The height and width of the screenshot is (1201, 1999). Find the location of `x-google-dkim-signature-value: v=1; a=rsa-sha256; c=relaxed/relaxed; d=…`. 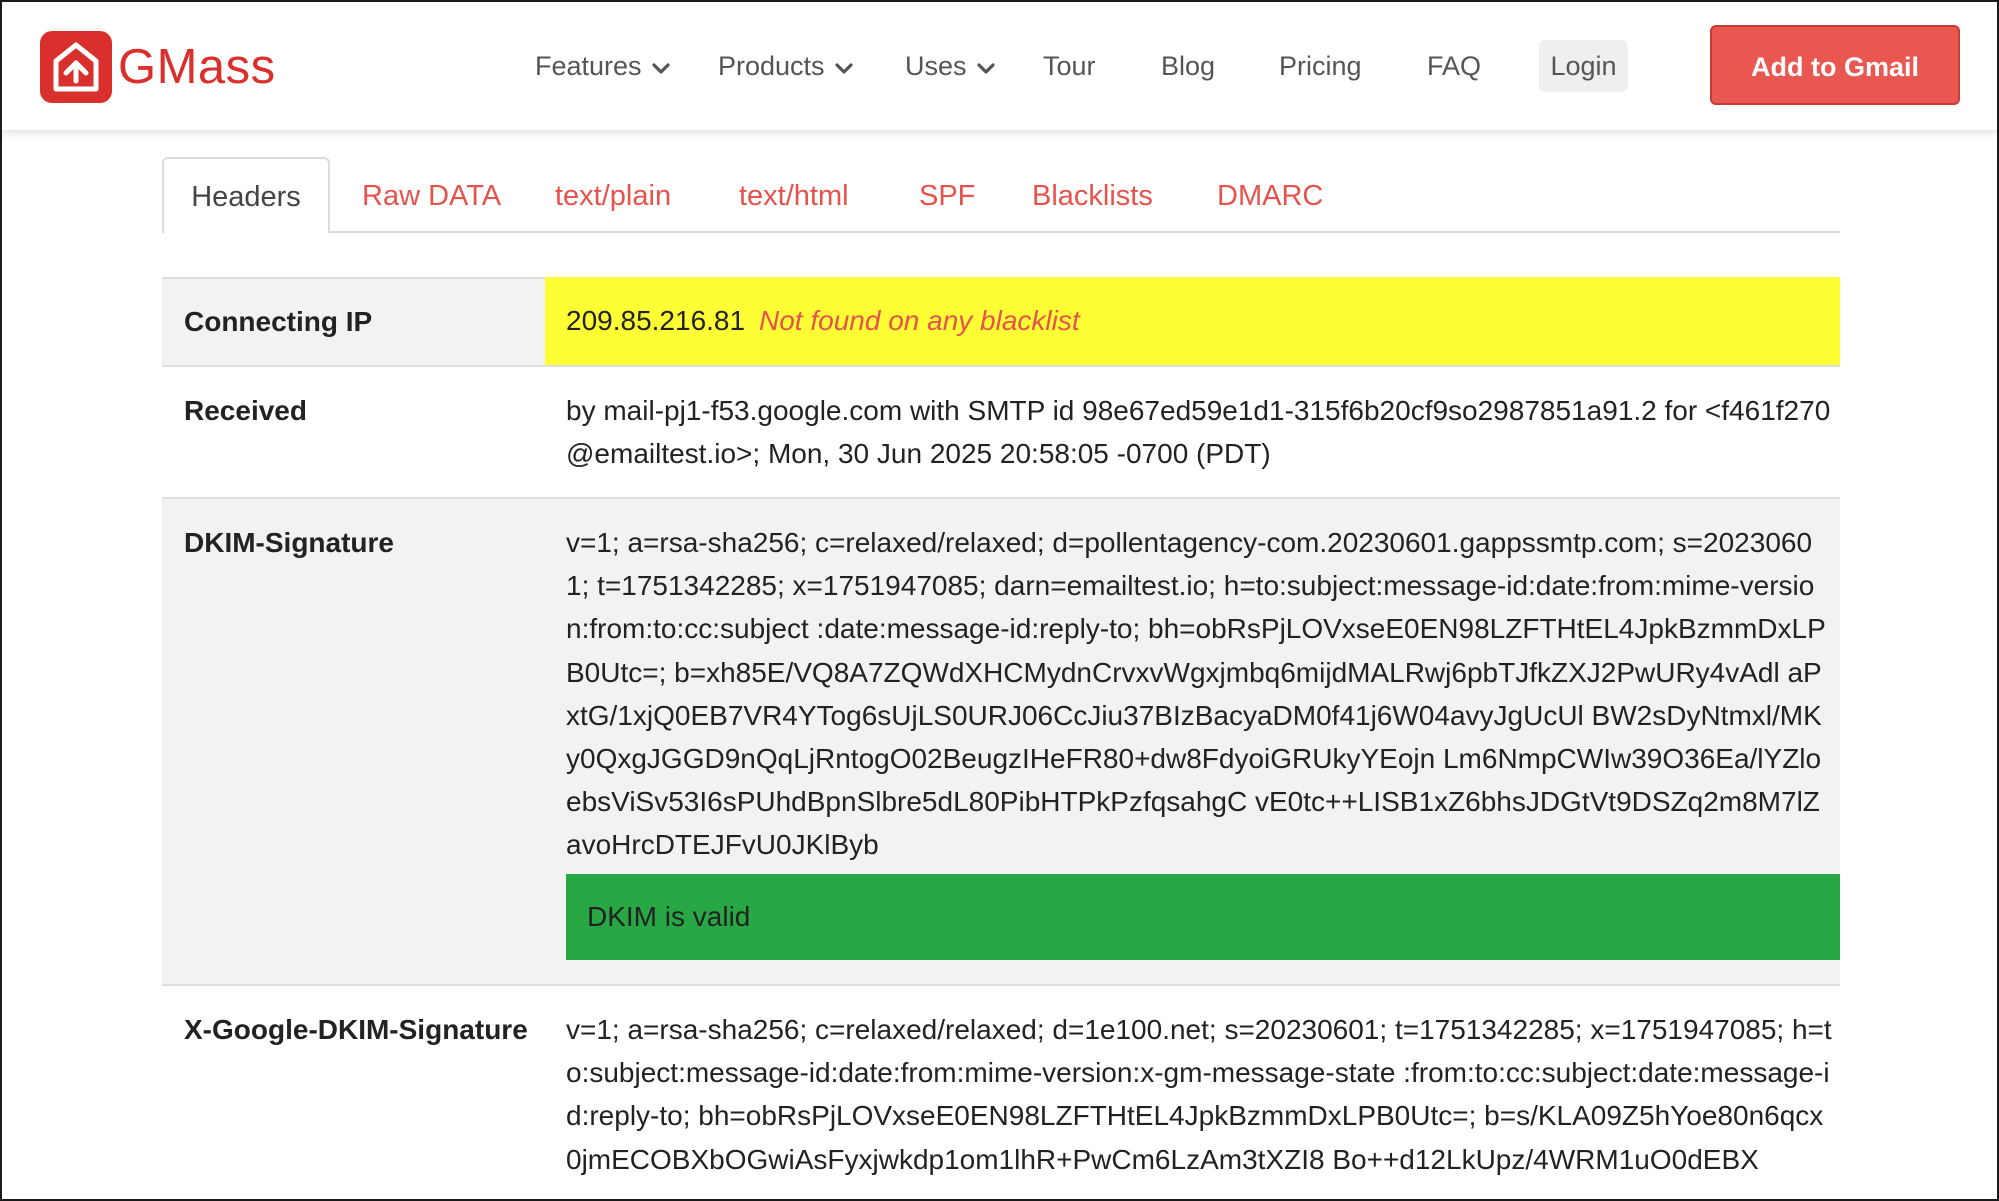

x-google-dkim-signature-value: v=1; a=rsa-sha256; c=relaxed/relaxed; d=… is located at coordinates (1199, 1094).